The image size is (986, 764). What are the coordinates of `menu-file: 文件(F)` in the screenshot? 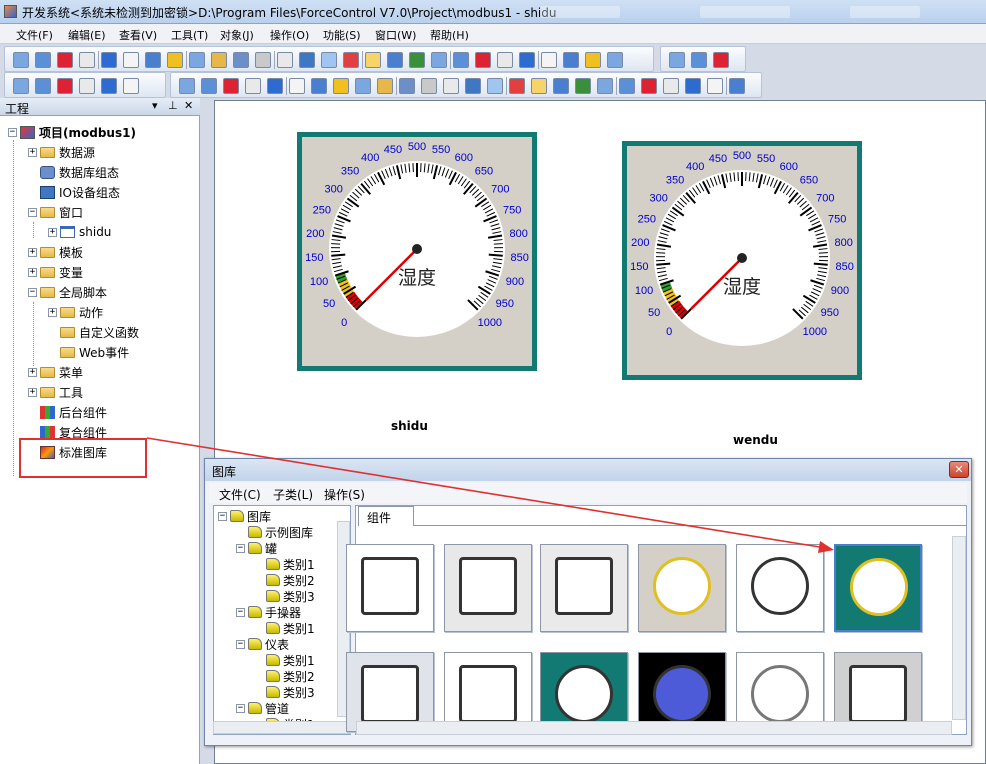 It's located at (34, 35).